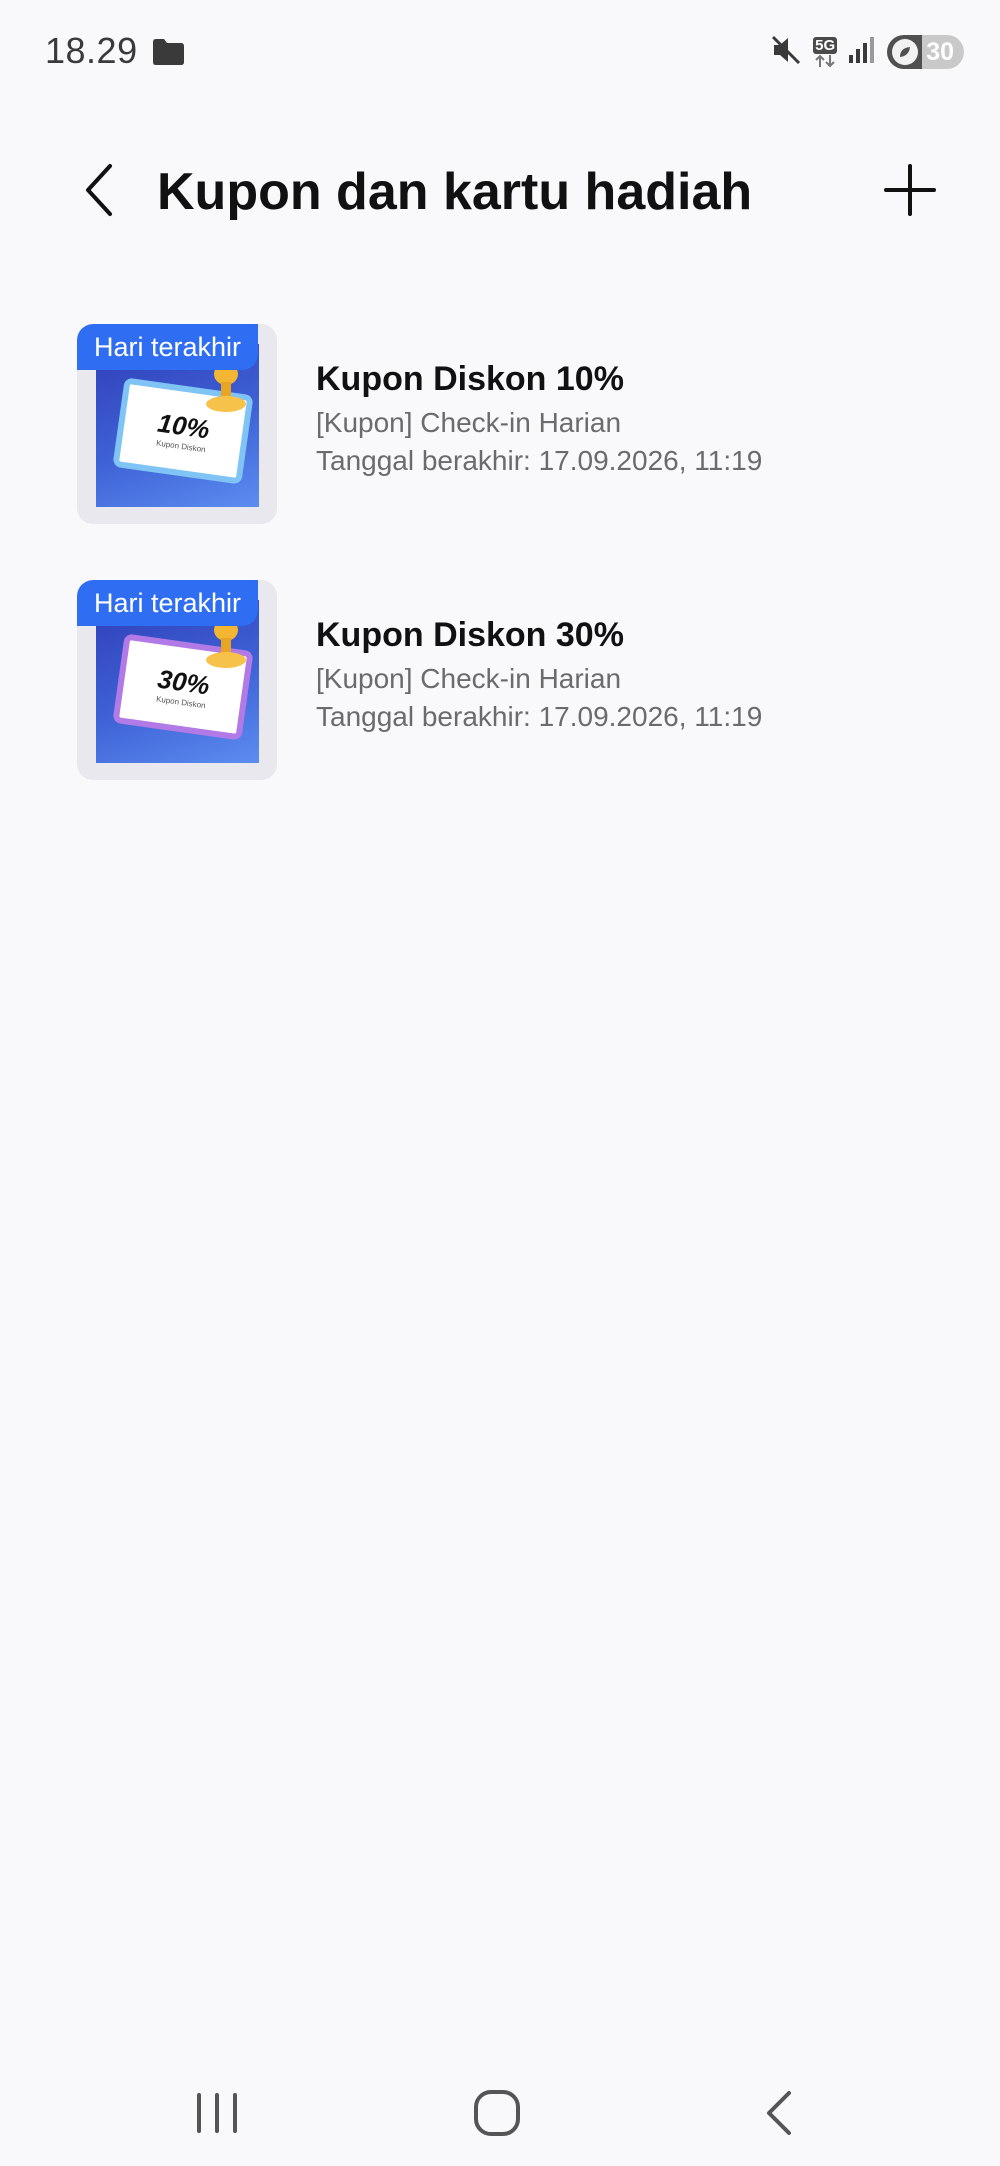 The height and width of the screenshot is (2166, 1000). I want to click on system-nav-bar, so click(500, 2110).